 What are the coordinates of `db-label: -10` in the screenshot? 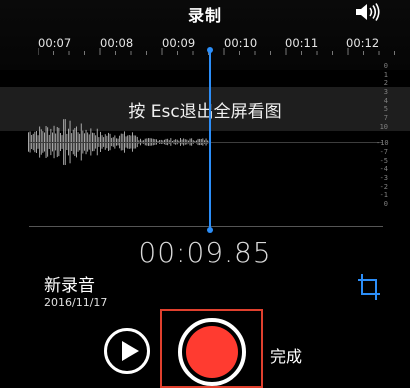 It's located at (382, 143).